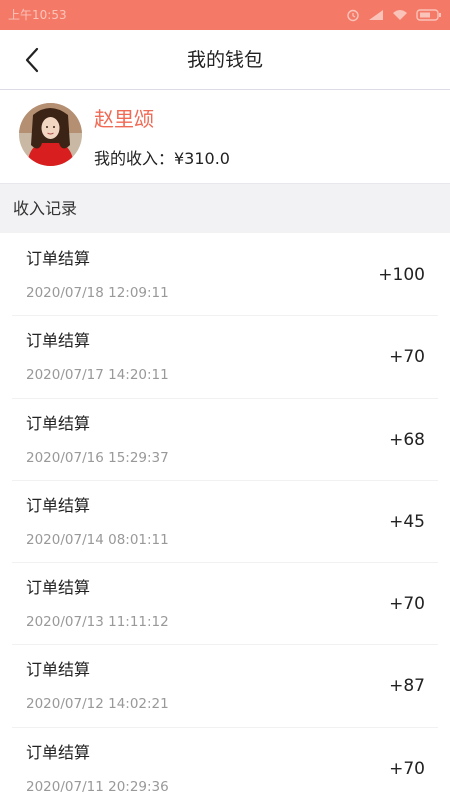  What do you see at coordinates (401, 275) in the screenshot?
I see `record-amount: +100` at bounding box center [401, 275].